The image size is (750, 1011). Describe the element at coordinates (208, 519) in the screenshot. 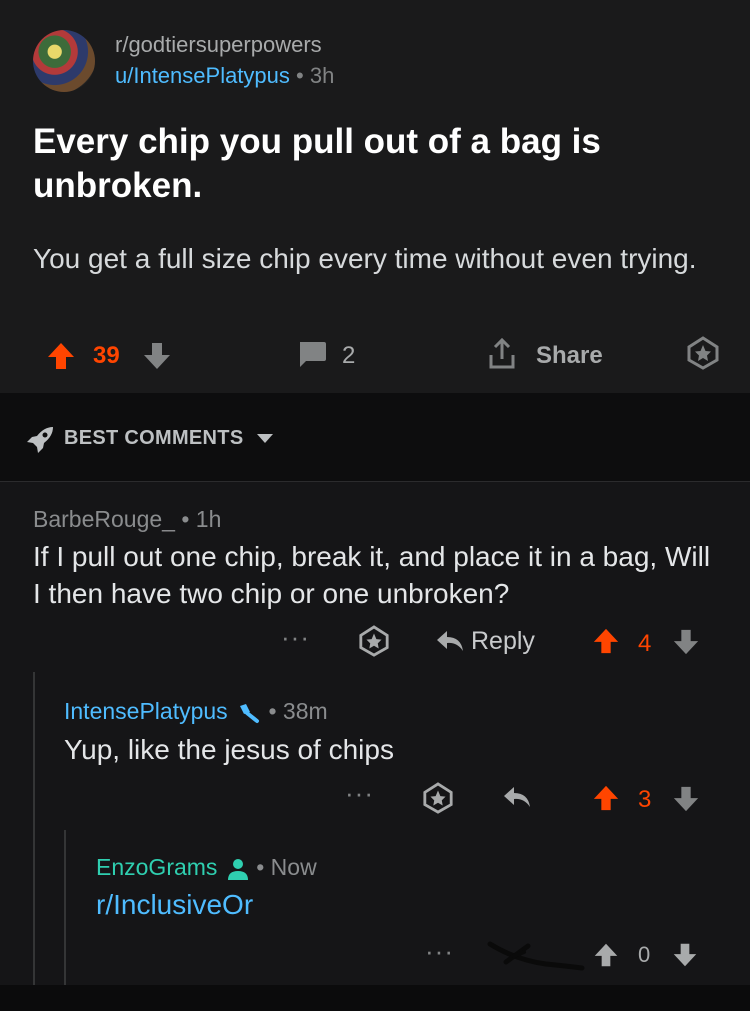

I see `comment-time: 1h` at that location.